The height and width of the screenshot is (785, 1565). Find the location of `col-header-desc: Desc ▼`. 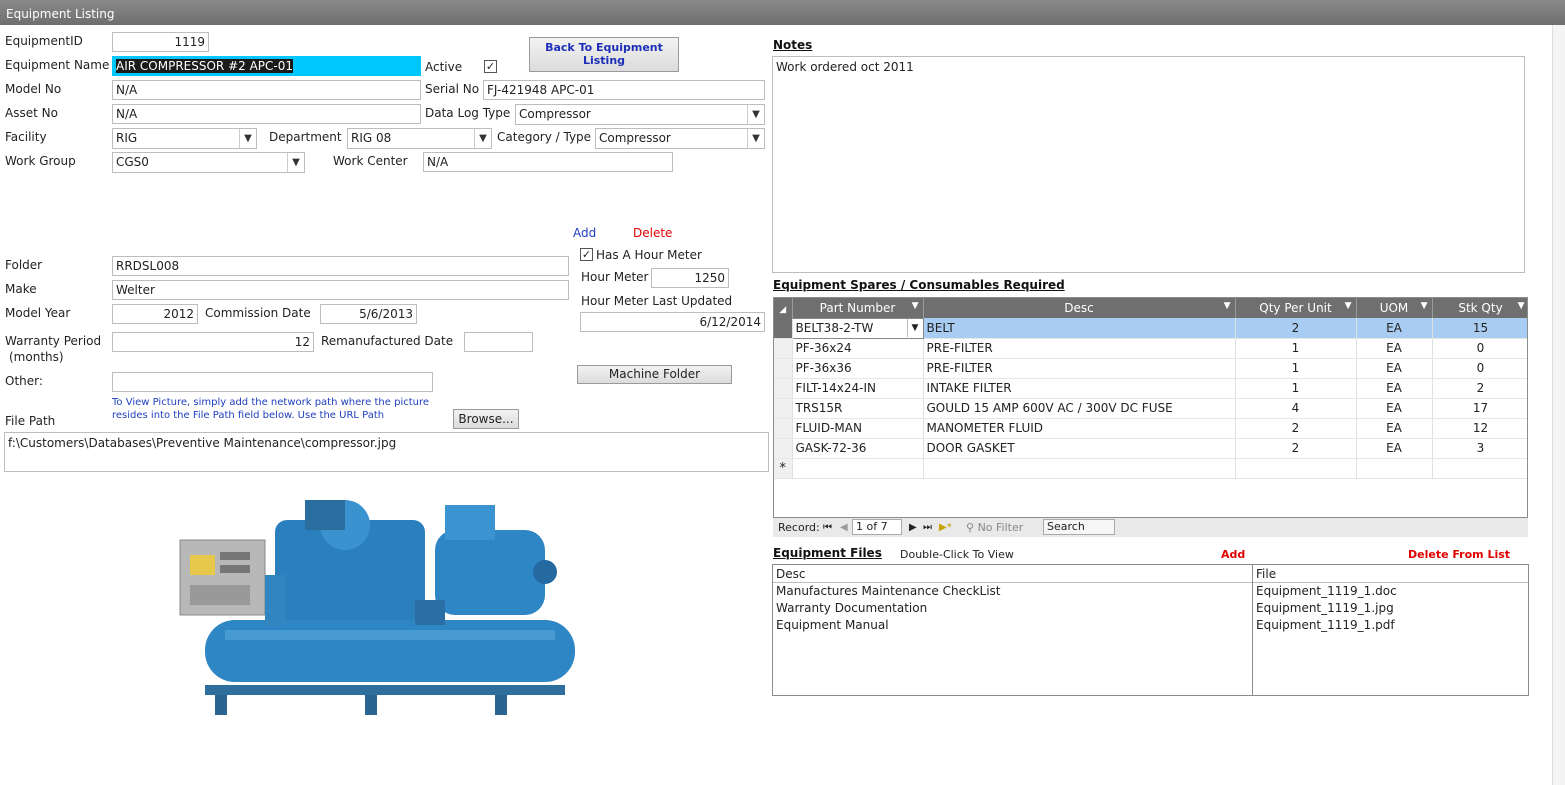

col-header-desc: Desc ▼ is located at coordinates (1079, 308).